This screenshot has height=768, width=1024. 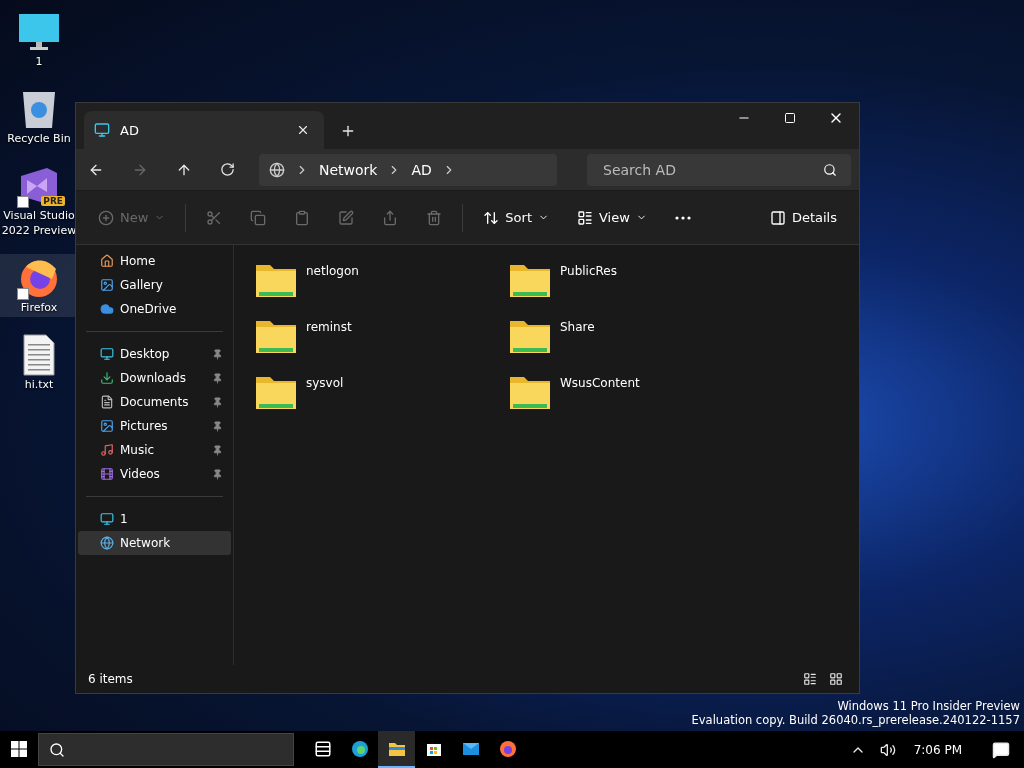 I want to click on taskbar-app-button, so click(x=396, y=749).